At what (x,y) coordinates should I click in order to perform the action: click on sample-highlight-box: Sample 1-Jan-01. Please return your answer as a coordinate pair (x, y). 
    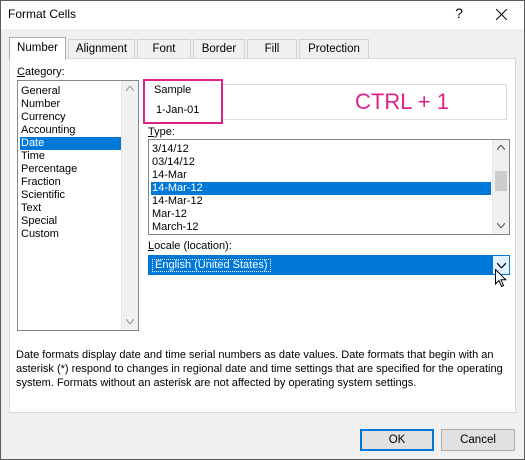
    Looking at the image, I should click on (183, 101).